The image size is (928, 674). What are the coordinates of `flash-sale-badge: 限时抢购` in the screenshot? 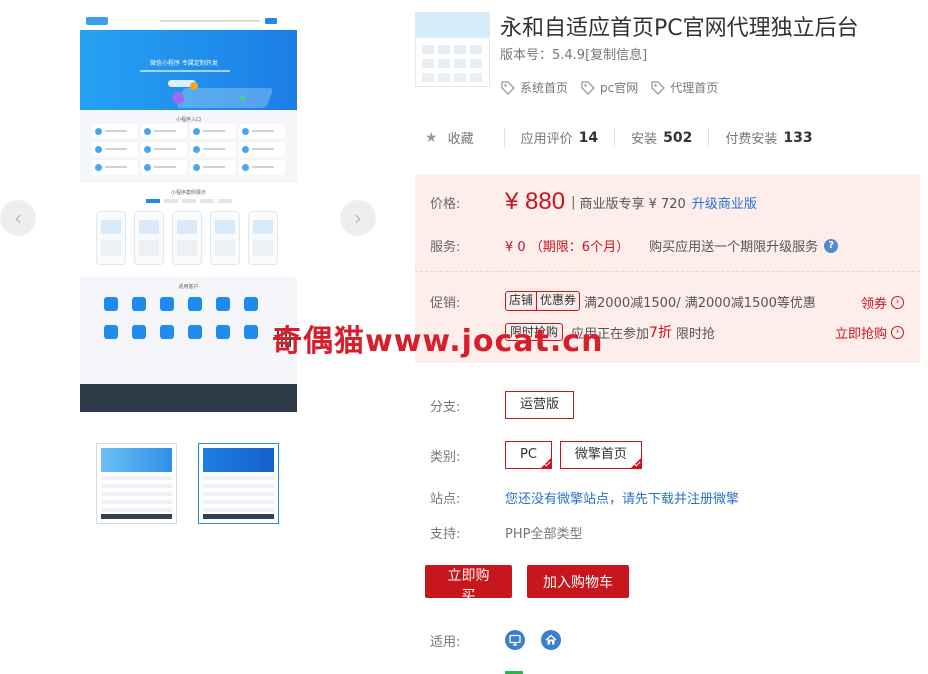 It's located at (534, 332).